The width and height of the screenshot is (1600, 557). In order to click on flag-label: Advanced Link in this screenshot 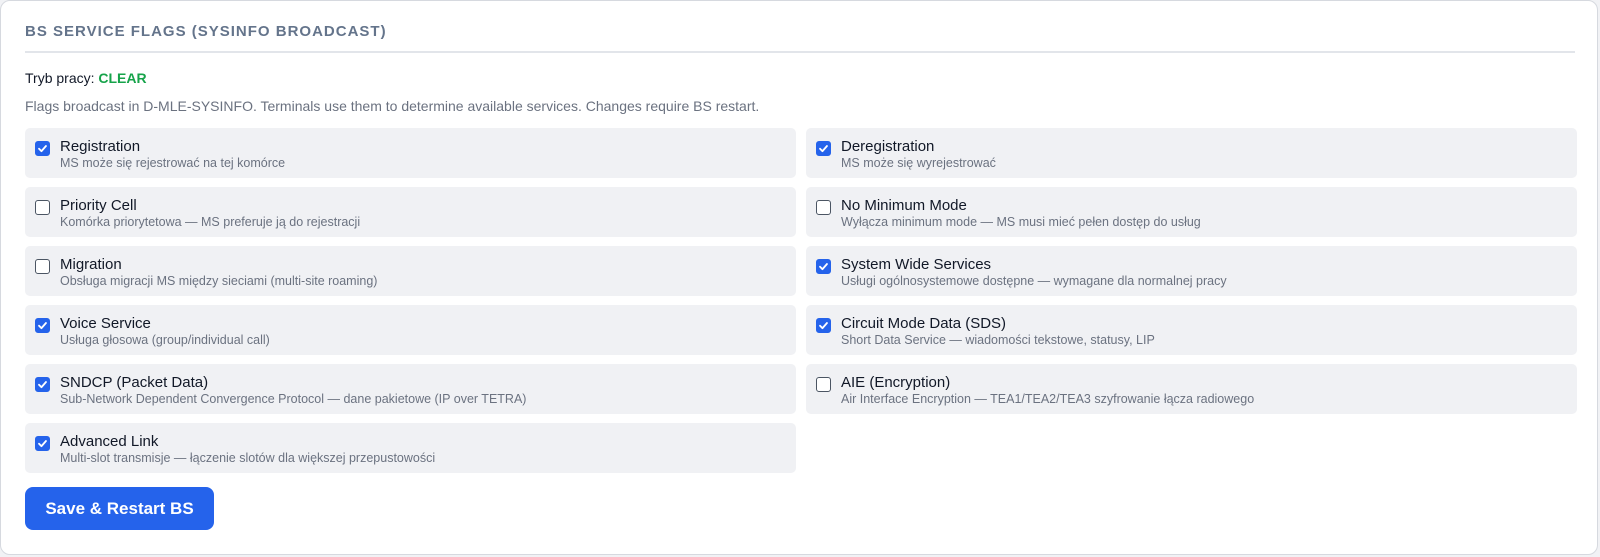, I will do `click(109, 441)`.